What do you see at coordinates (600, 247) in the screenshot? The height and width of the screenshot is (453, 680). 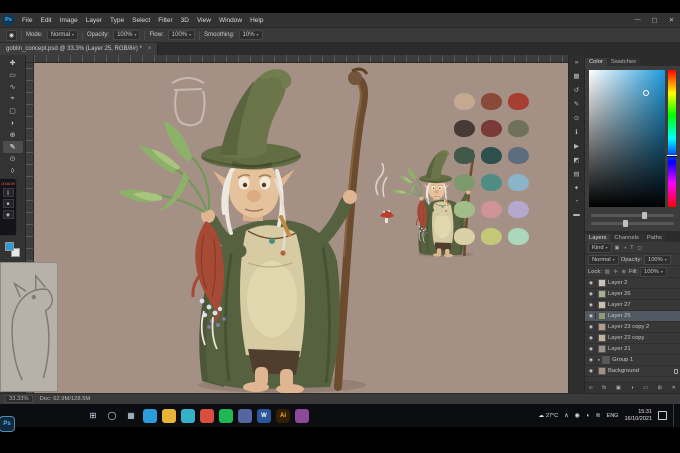 I see `kind-filter-dropdown: Kind` at bounding box center [600, 247].